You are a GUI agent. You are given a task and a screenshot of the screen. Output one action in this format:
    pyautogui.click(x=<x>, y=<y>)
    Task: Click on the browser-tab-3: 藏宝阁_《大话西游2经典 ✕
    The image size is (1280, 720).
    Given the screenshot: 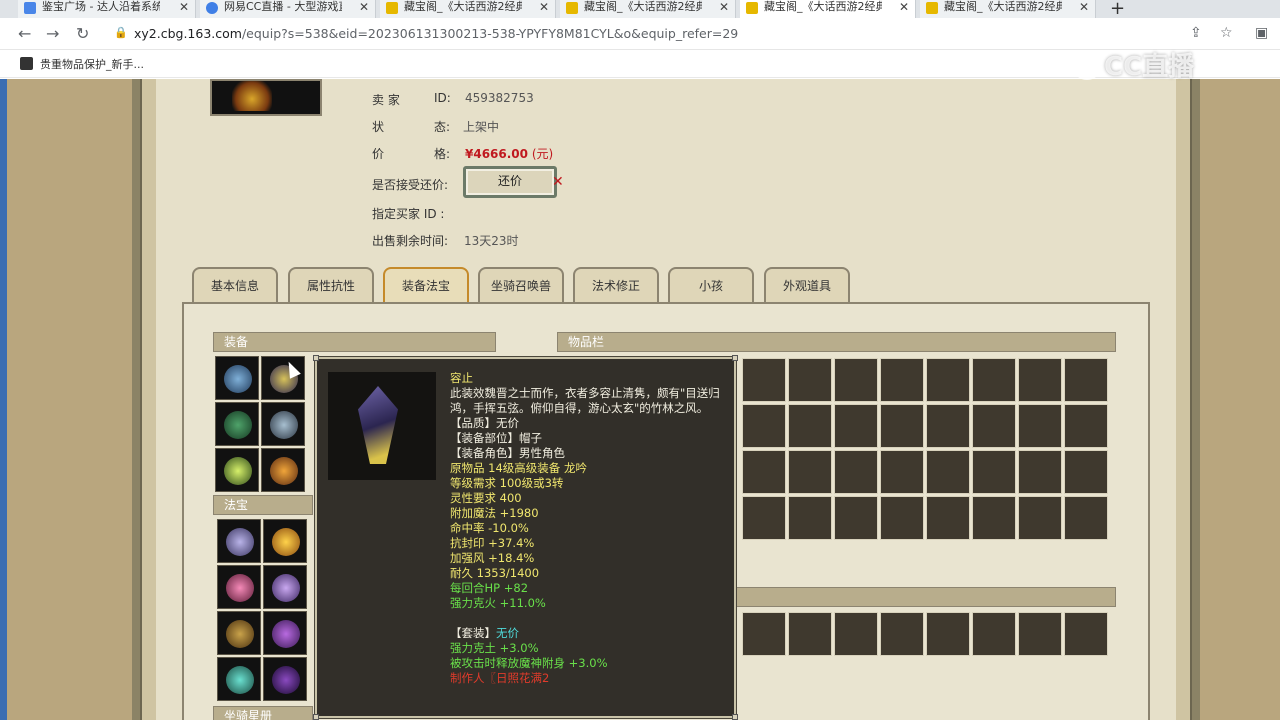 What is the action you would take?
    pyautogui.click(x=468, y=9)
    